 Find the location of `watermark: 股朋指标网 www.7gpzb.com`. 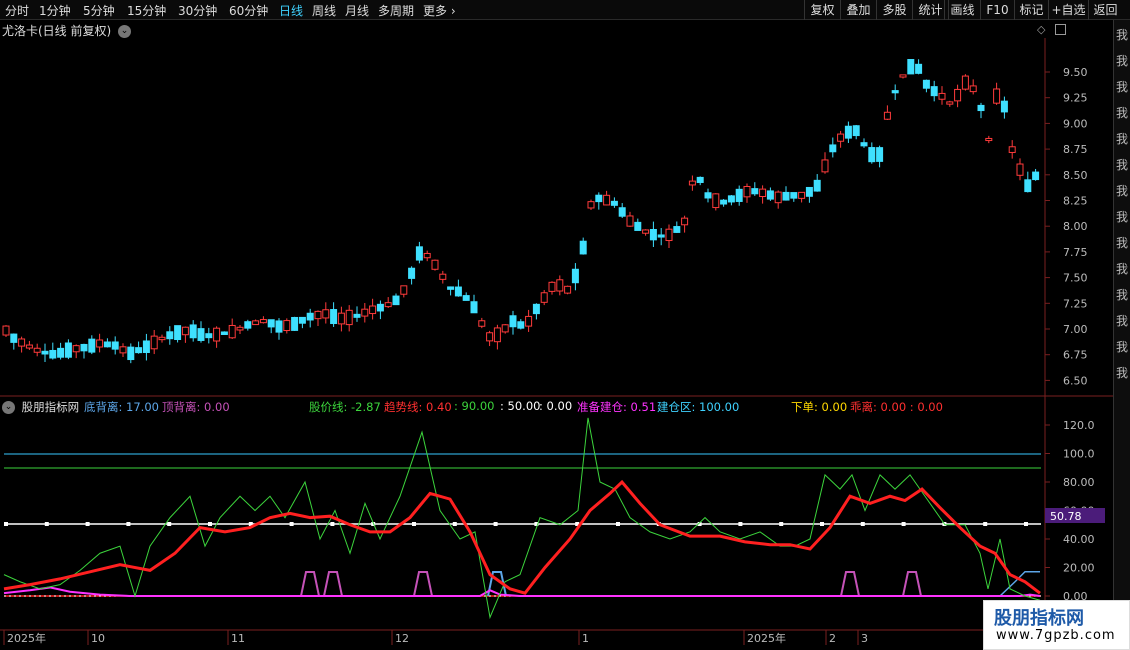

watermark: 股朋指标网 www.7gpzb.com is located at coordinates (1056, 625).